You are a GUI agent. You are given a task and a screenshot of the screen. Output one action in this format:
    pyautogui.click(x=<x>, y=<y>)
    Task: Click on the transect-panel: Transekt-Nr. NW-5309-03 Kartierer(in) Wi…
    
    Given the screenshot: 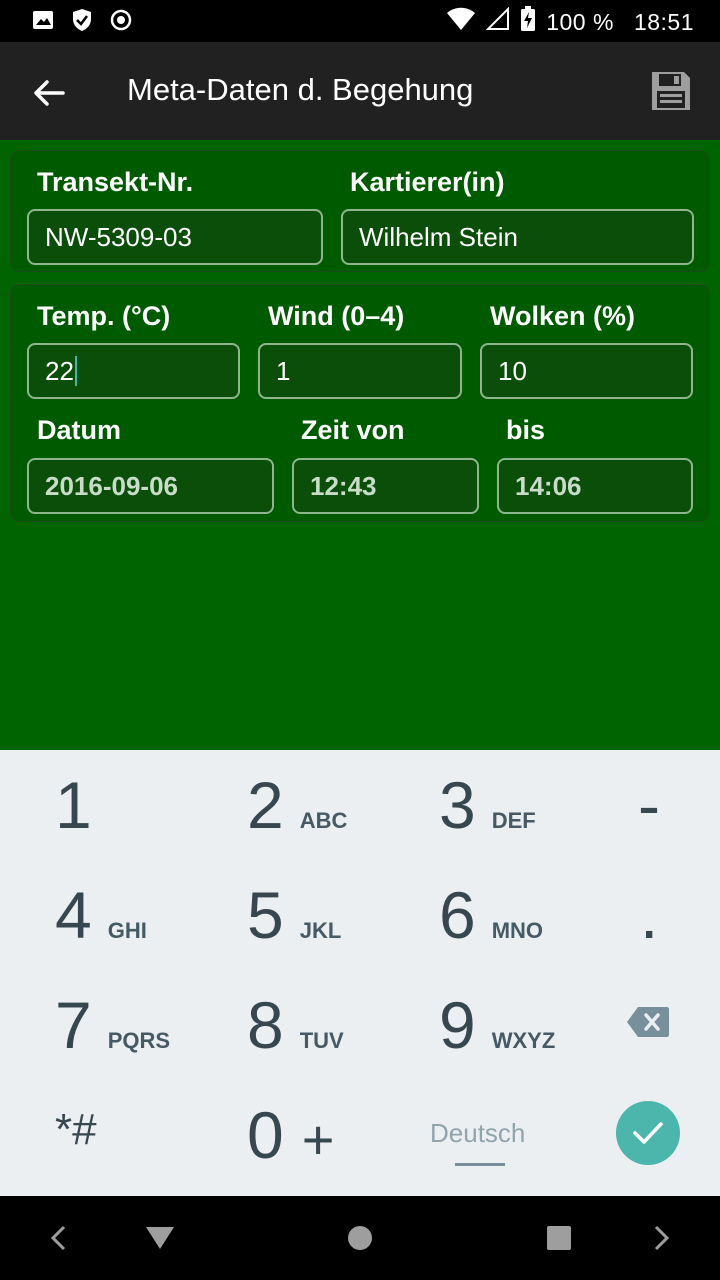 What is the action you would take?
    pyautogui.click(x=360, y=211)
    